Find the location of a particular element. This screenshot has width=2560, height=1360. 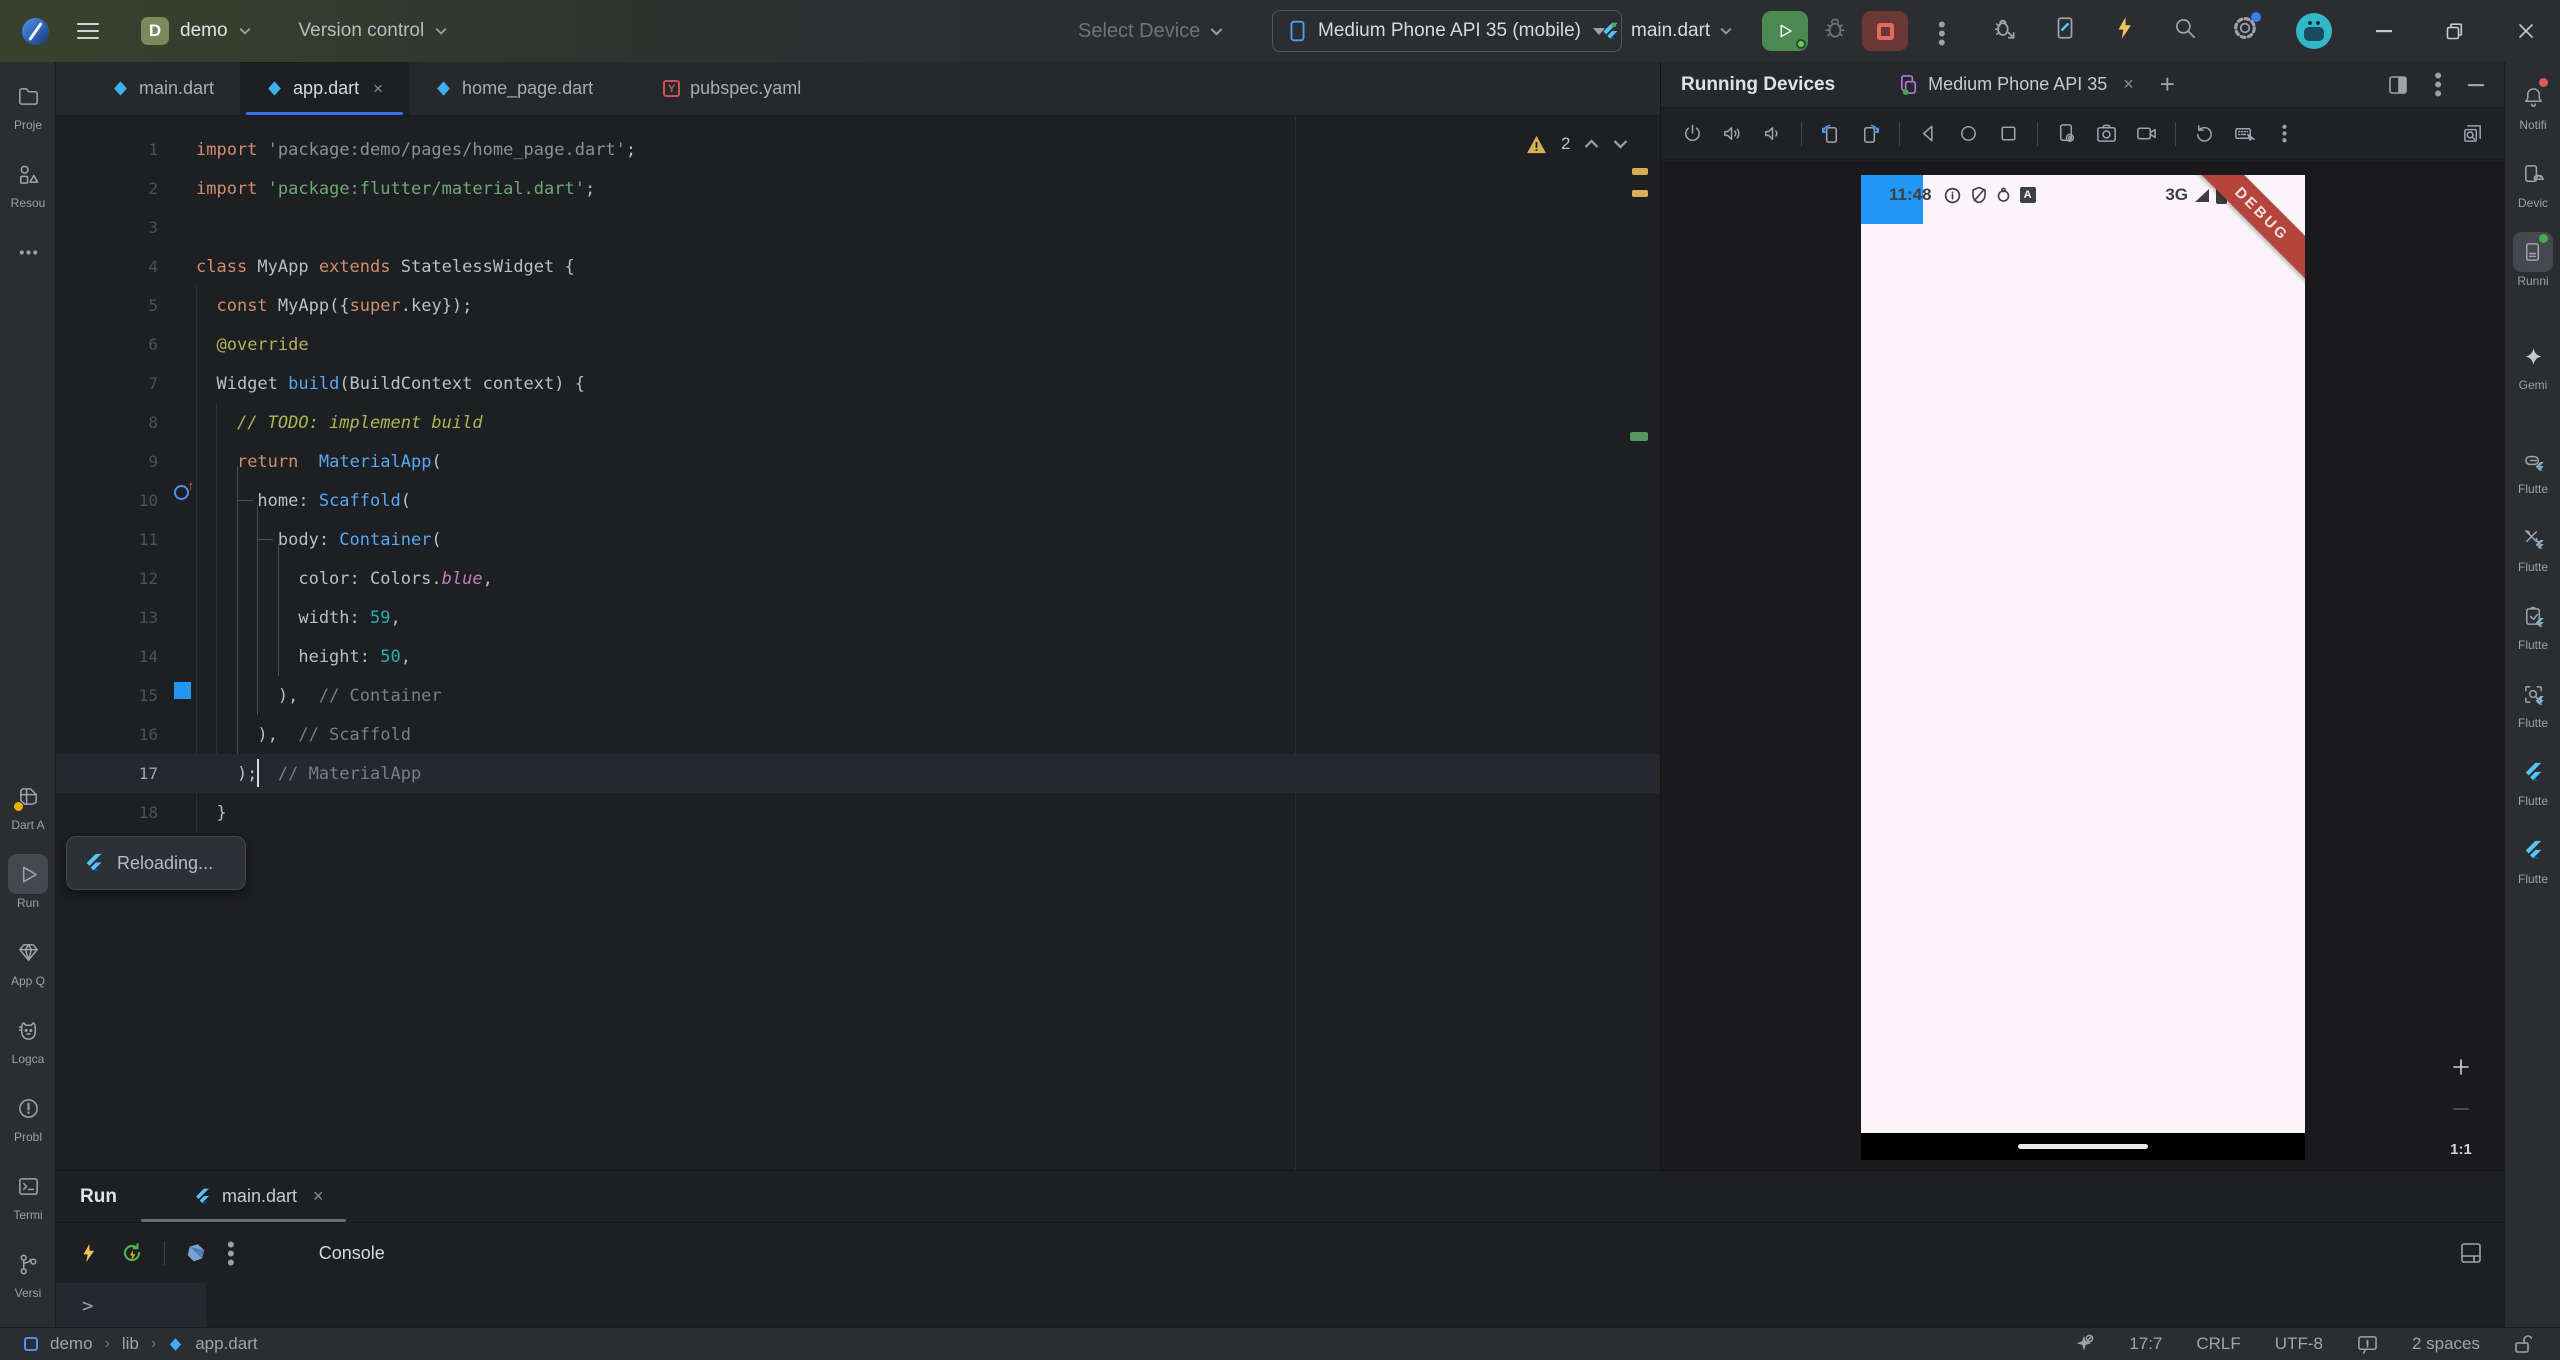

stripe-item-app-quality-insights: App Q is located at coordinates (28, 960).